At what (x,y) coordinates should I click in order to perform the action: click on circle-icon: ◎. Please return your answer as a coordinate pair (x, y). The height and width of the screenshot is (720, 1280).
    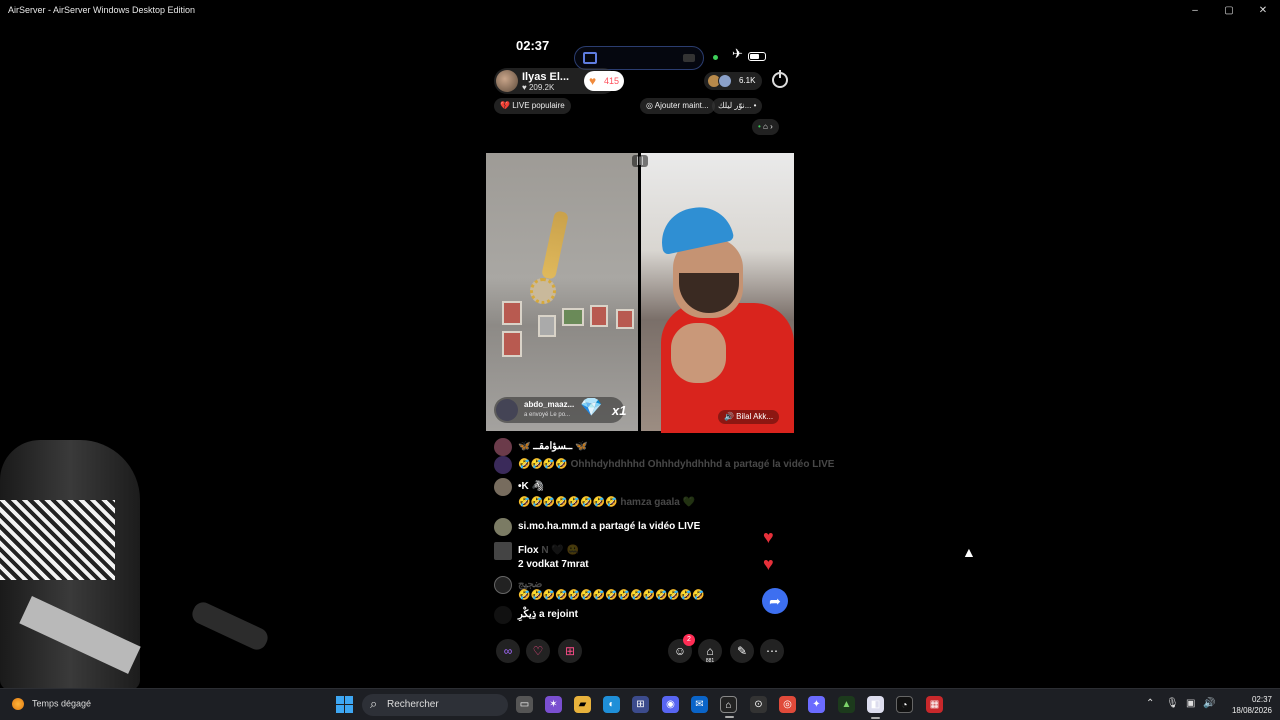
    Looking at the image, I should click on (649, 105).